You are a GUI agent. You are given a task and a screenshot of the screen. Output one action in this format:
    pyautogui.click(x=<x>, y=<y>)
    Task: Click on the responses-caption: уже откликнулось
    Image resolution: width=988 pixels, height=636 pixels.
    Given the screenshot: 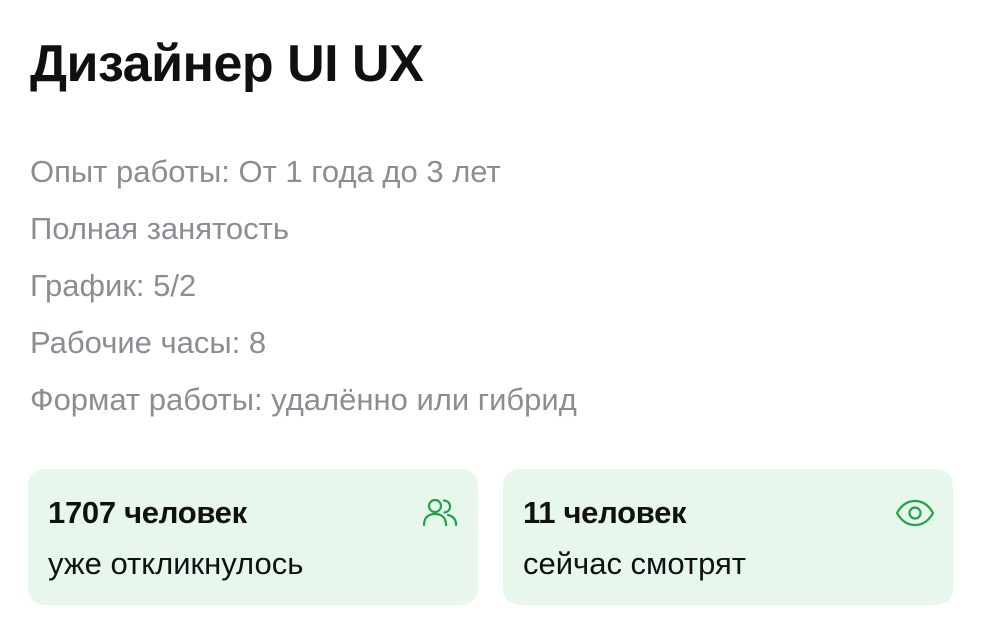 What is the action you would take?
    pyautogui.click(x=176, y=563)
    